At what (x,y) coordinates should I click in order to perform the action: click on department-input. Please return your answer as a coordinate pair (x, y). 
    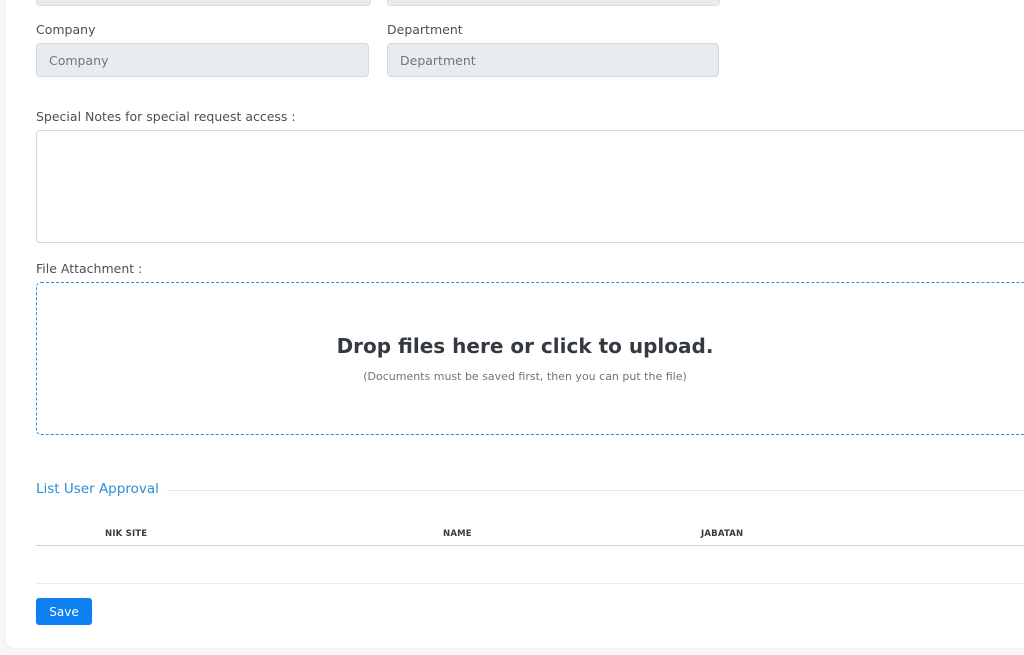
    Looking at the image, I should click on (553, 60).